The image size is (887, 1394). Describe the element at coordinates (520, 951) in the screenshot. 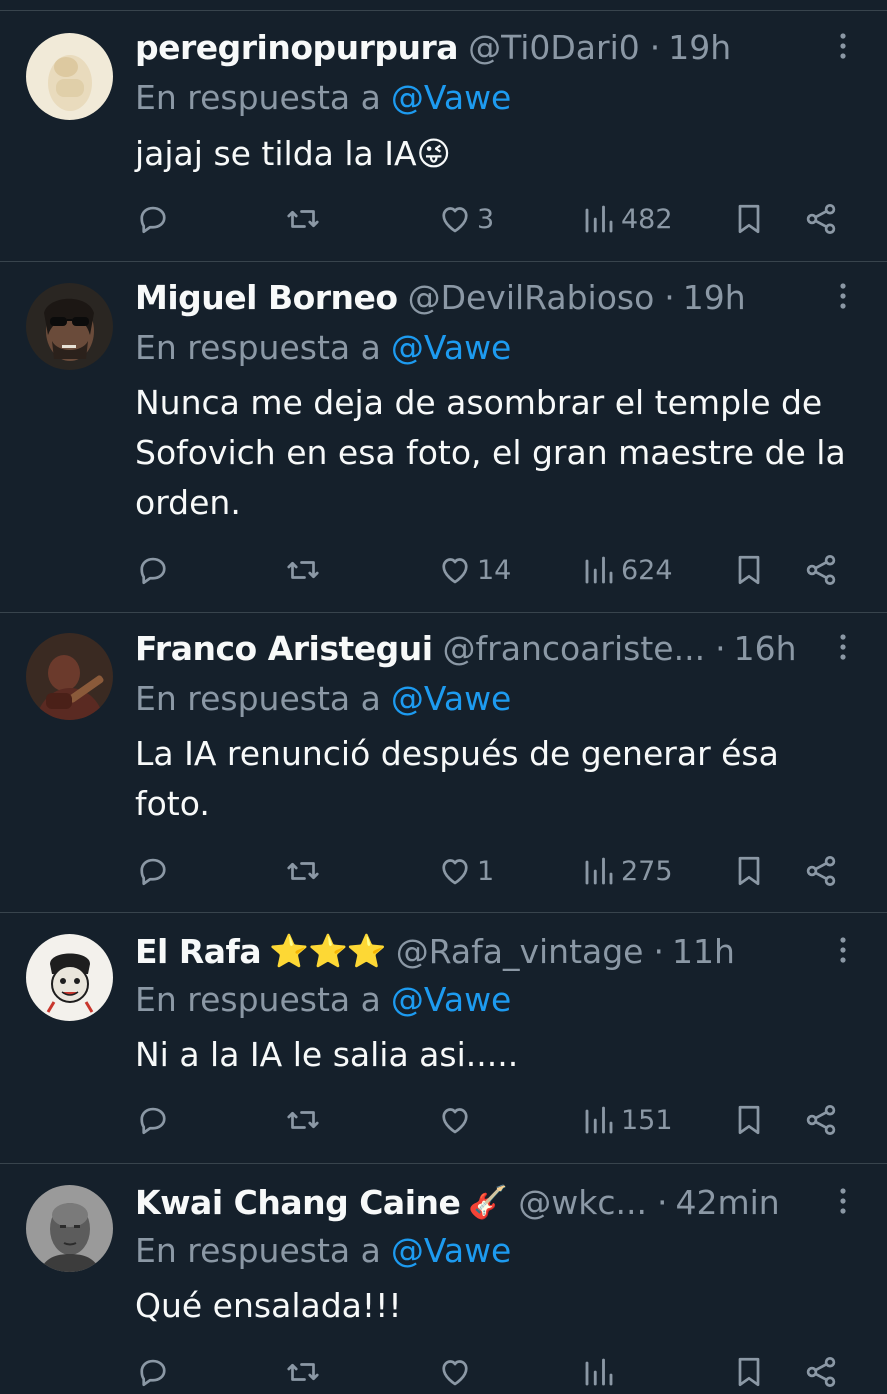

I see `author-handle: @Rafa_vintage` at that location.